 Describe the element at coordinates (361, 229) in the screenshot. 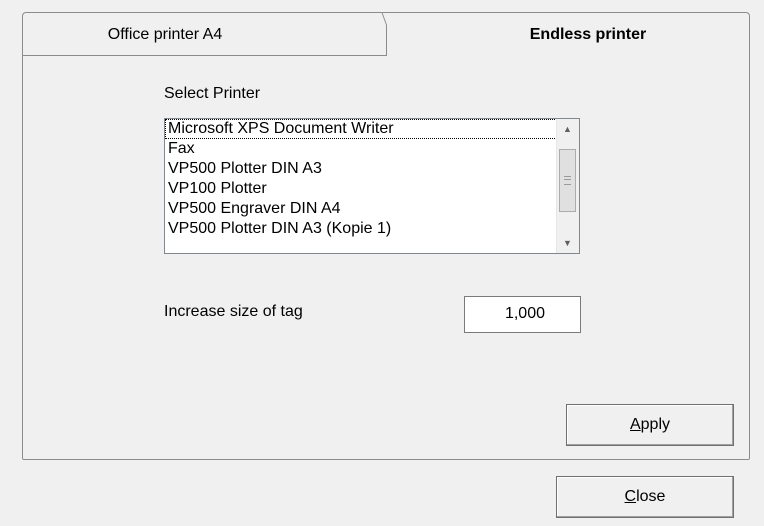

I see `list-item: VP500 Plotter DIN A3 (Kopie 1)` at that location.